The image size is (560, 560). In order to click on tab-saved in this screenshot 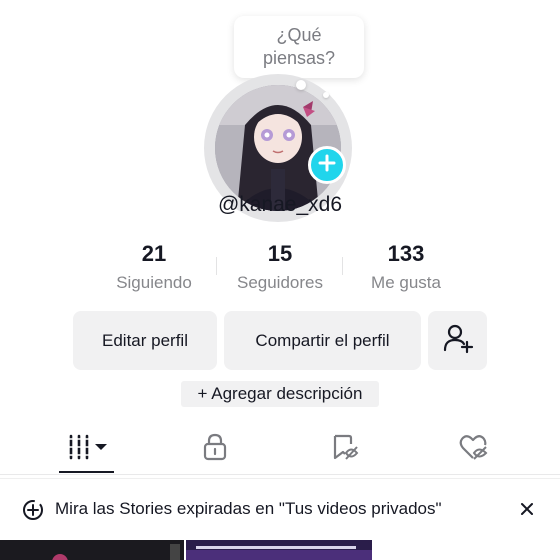, I will do `click(345, 449)`.